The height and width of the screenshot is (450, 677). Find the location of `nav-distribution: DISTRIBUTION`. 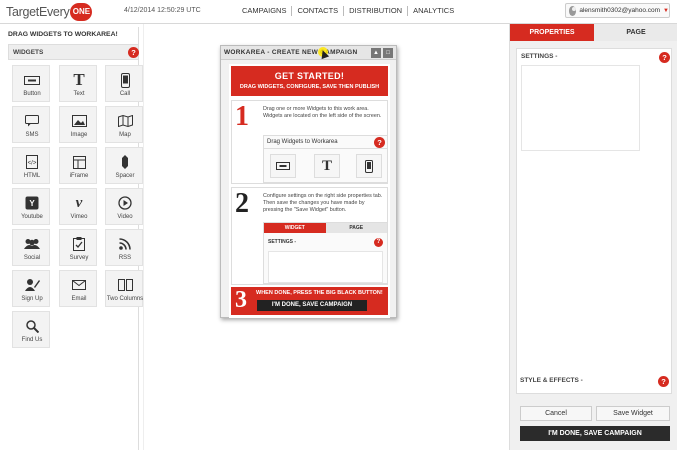

nav-distribution: DISTRIBUTION is located at coordinates (376, 11).